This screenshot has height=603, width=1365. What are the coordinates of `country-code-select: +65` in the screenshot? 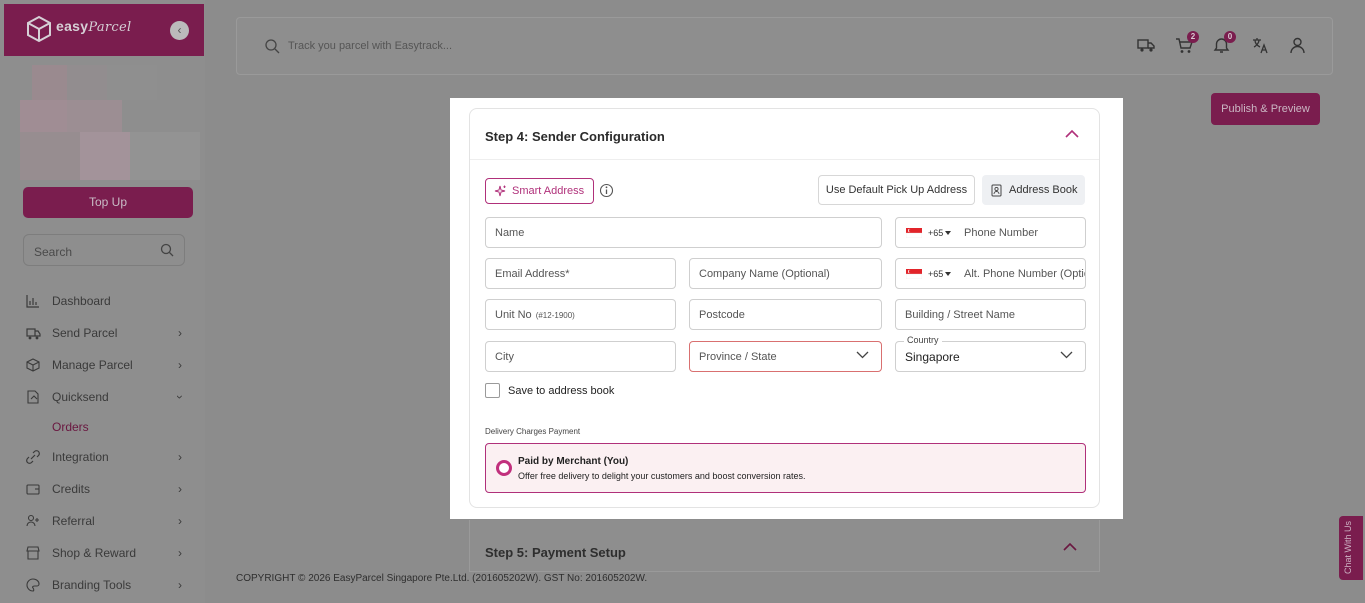 It's located at (939, 233).